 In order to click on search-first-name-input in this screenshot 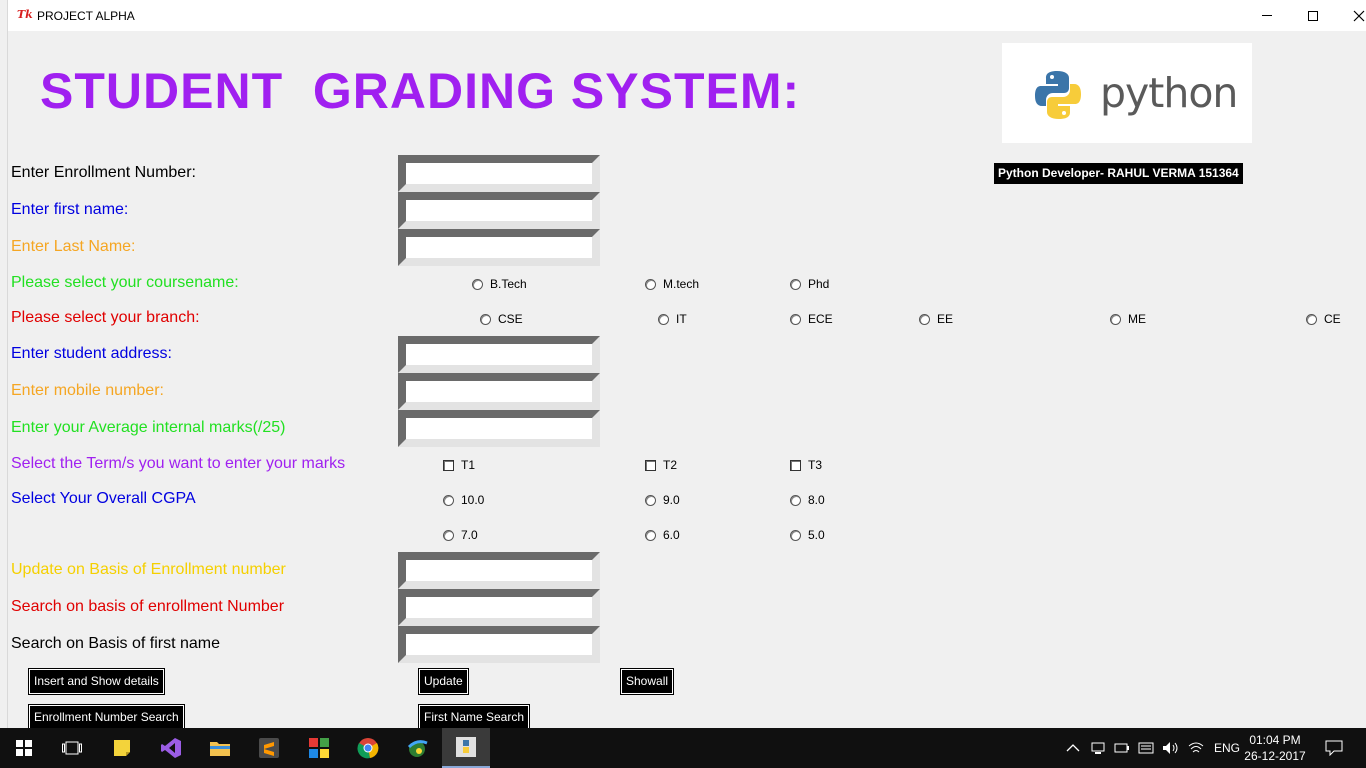, I will do `click(499, 644)`.